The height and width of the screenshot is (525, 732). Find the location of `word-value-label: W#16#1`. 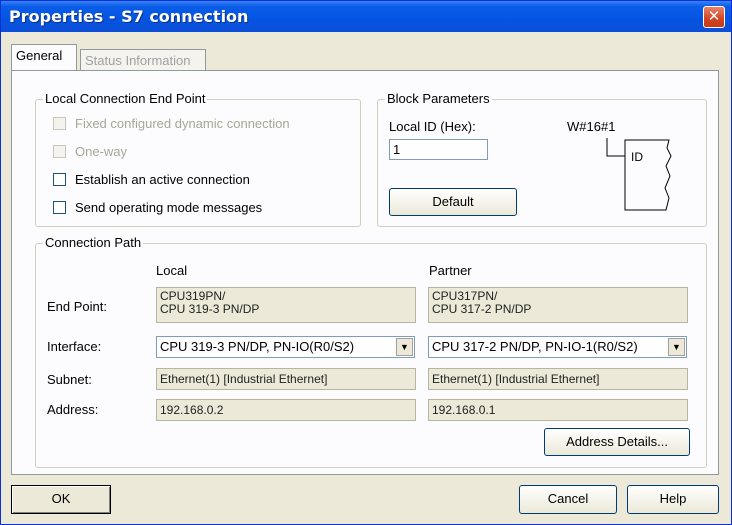

word-value-label: W#16#1 is located at coordinates (591, 126).